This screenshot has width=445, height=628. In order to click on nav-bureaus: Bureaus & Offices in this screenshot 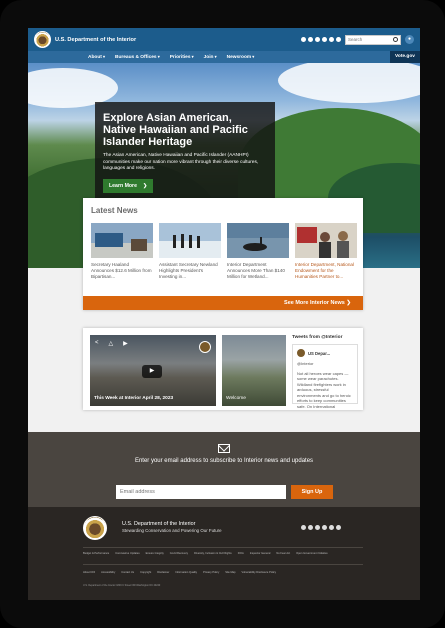, I will do `click(137, 57)`.